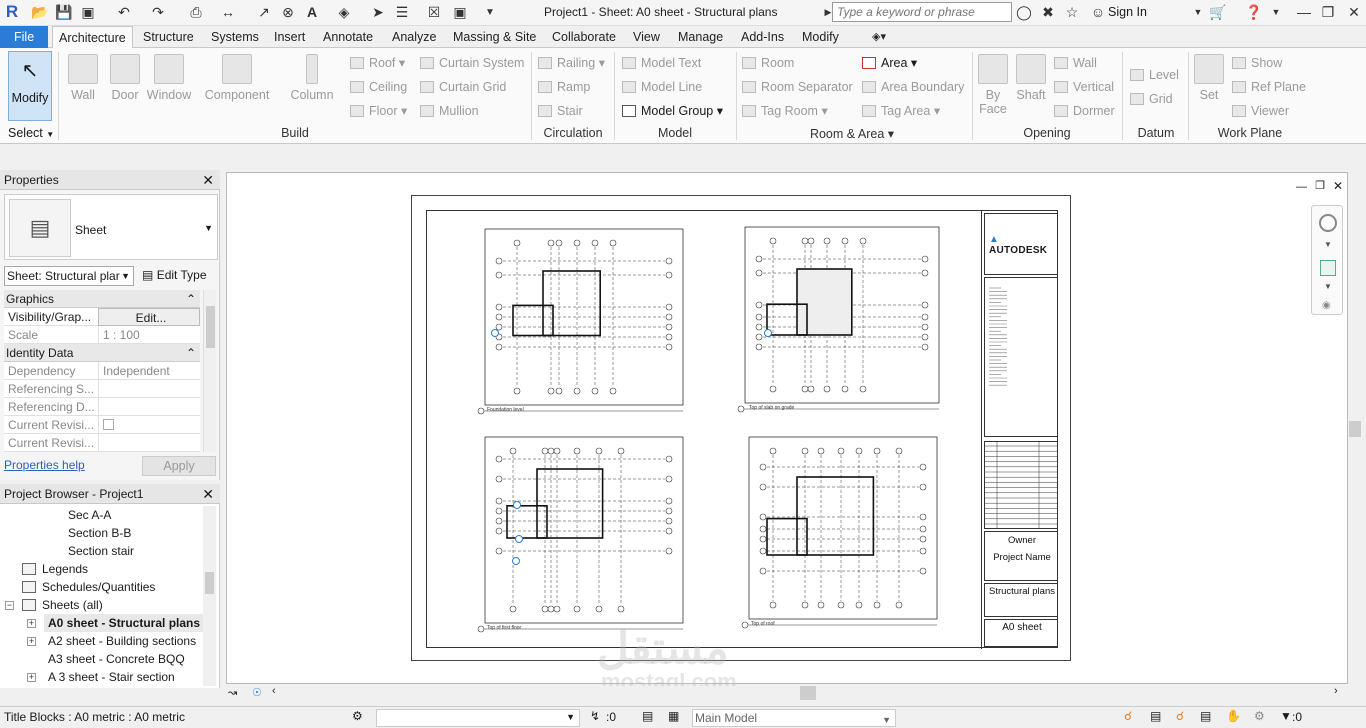 This screenshot has height=728, width=1366. What do you see at coordinates (344, 12) in the screenshot?
I see `3d-view-icon: ◈` at bounding box center [344, 12].